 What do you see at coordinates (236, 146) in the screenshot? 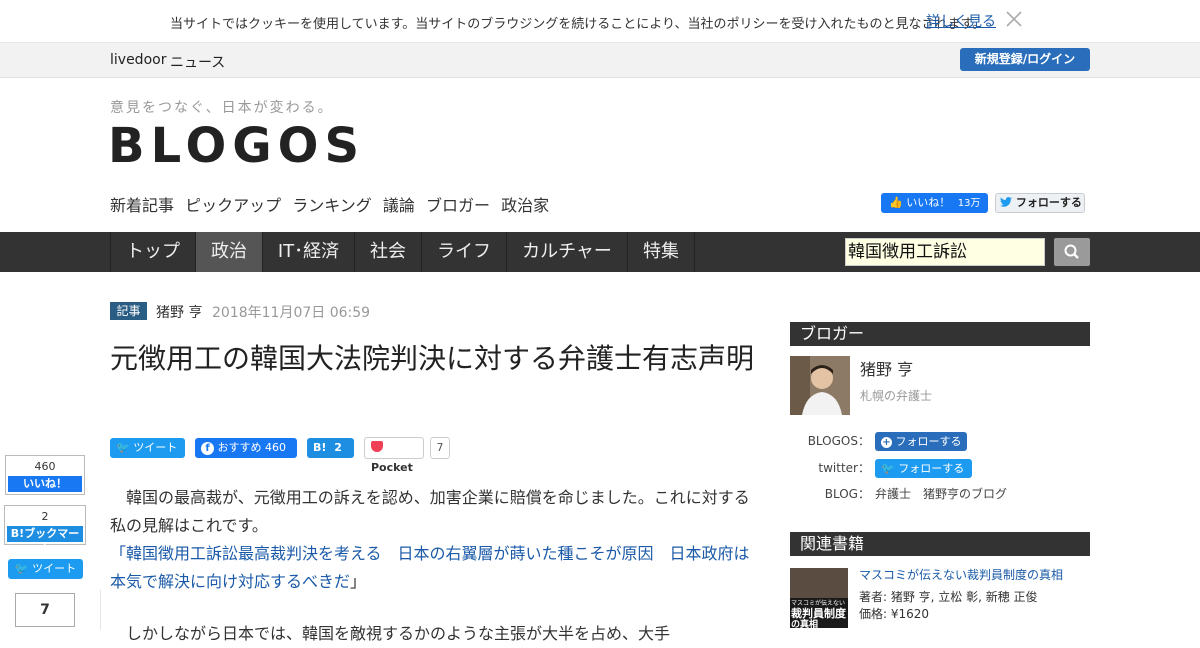
I see `blogos-logo: BLOGOS` at bounding box center [236, 146].